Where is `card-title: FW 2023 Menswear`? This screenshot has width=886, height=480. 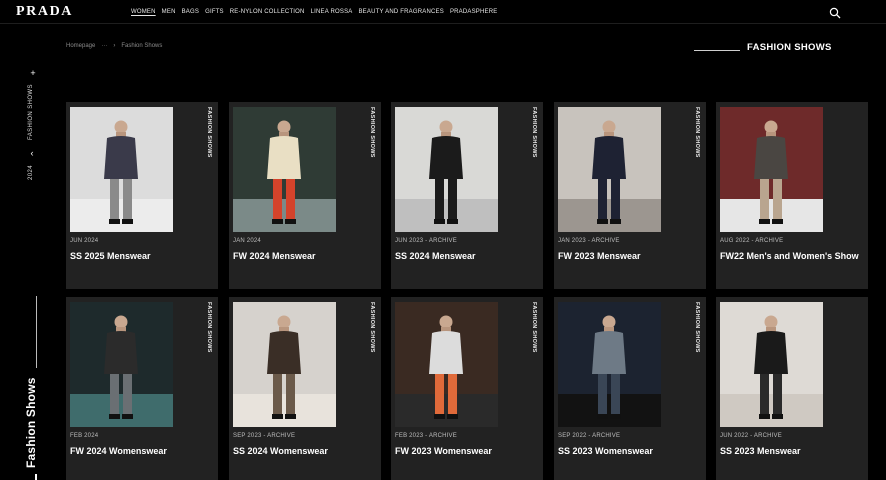 card-title: FW 2023 Menswear is located at coordinates (628, 256).